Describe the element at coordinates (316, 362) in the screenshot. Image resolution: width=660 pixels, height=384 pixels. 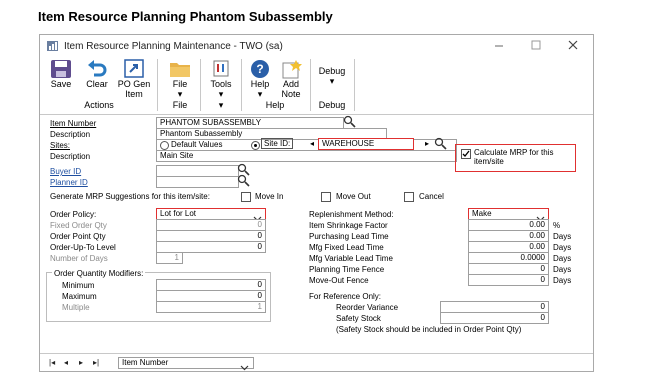
I see `browse-bar: |◂ ◂ ▸ ▸| Item Number` at that location.